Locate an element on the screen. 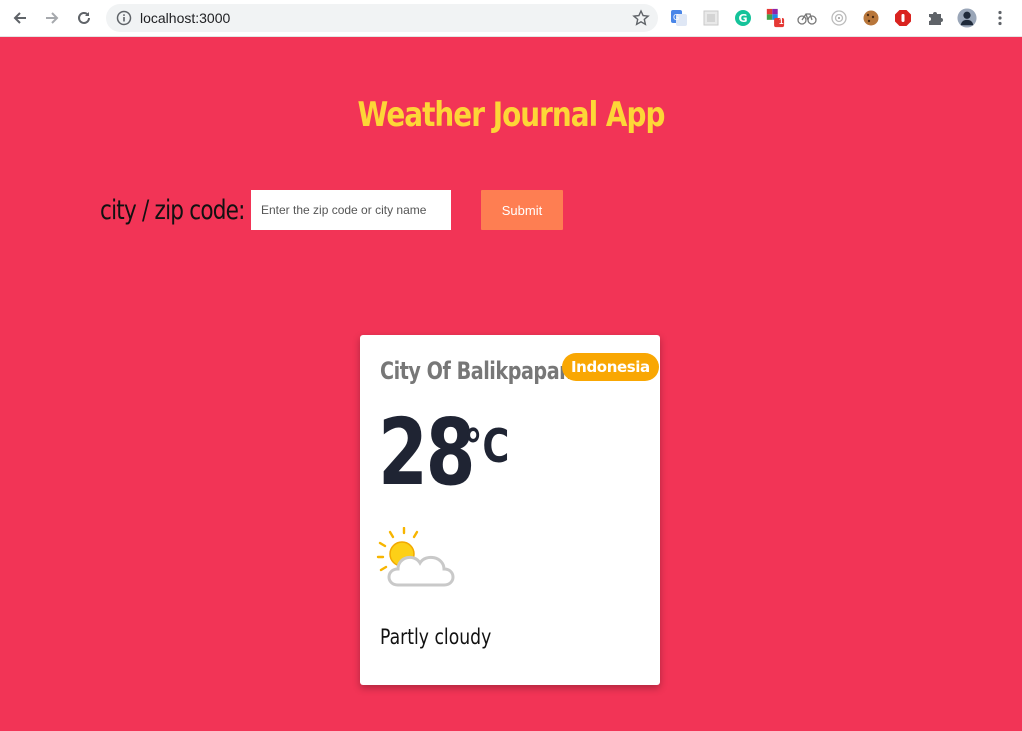 The height and width of the screenshot is (731, 1022). grammarly-icon: G is located at coordinates (743, 18).